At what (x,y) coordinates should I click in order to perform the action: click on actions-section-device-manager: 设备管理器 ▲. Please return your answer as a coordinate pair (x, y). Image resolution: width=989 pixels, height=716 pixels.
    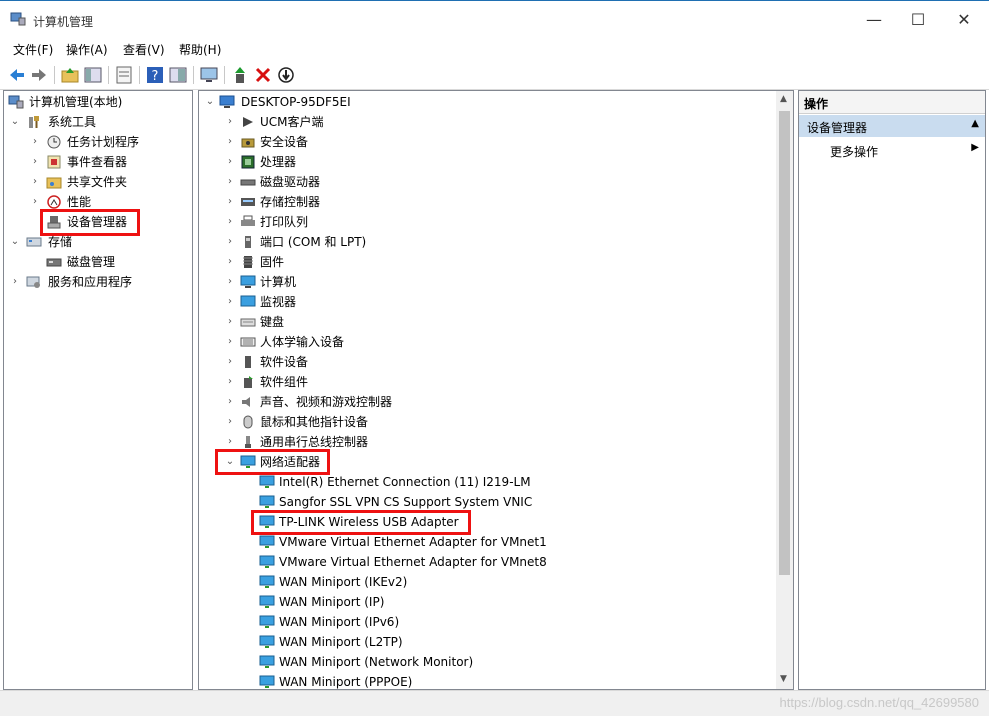
    Looking at the image, I should click on (892, 126).